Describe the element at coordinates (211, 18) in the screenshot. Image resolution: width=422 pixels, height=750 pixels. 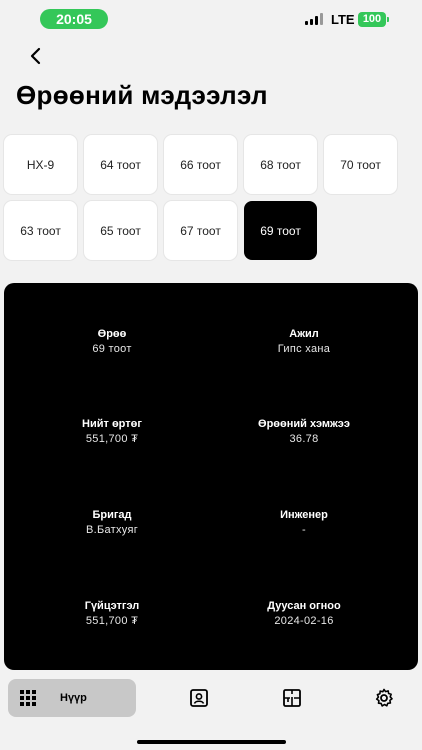
I see `status-bar: 20:05 LTE 100` at that location.